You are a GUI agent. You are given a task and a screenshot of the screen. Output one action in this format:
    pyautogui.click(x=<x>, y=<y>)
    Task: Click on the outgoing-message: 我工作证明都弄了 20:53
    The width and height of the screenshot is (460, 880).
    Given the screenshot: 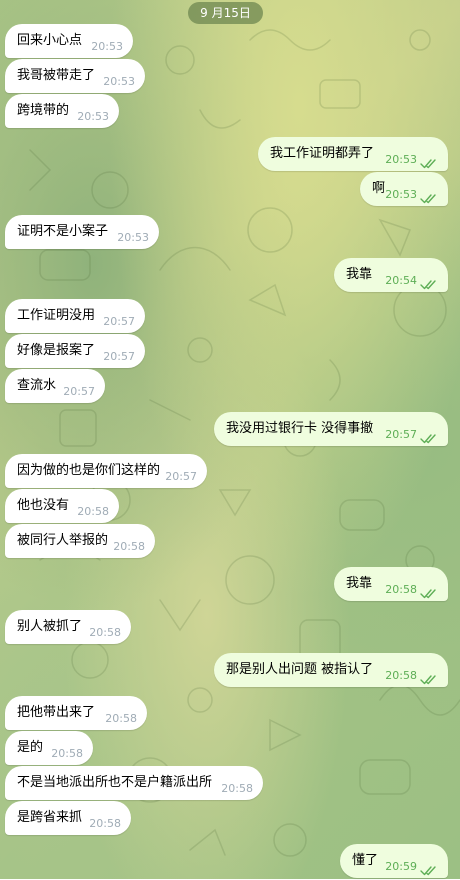 What is the action you would take?
    pyautogui.click(x=353, y=154)
    